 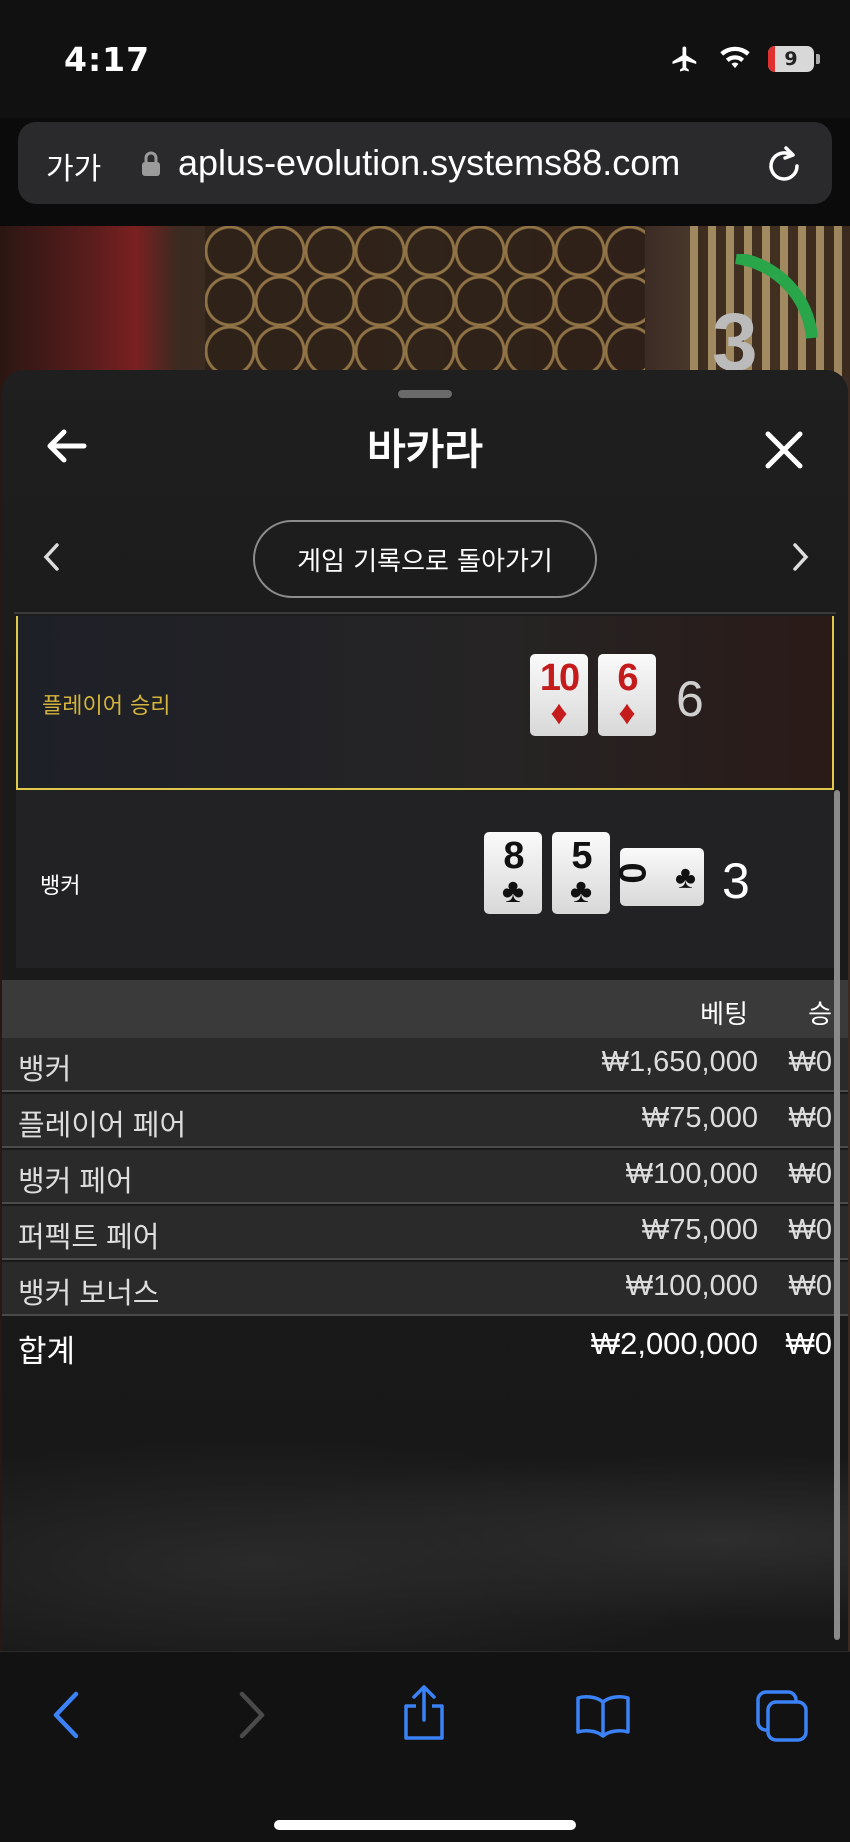 What do you see at coordinates (581, 873) in the screenshot?
I see `playing-card: 5 ♣` at bounding box center [581, 873].